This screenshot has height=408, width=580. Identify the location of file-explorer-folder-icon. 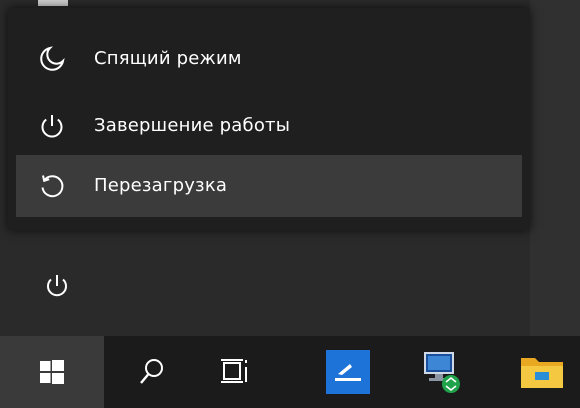
(542, 372).